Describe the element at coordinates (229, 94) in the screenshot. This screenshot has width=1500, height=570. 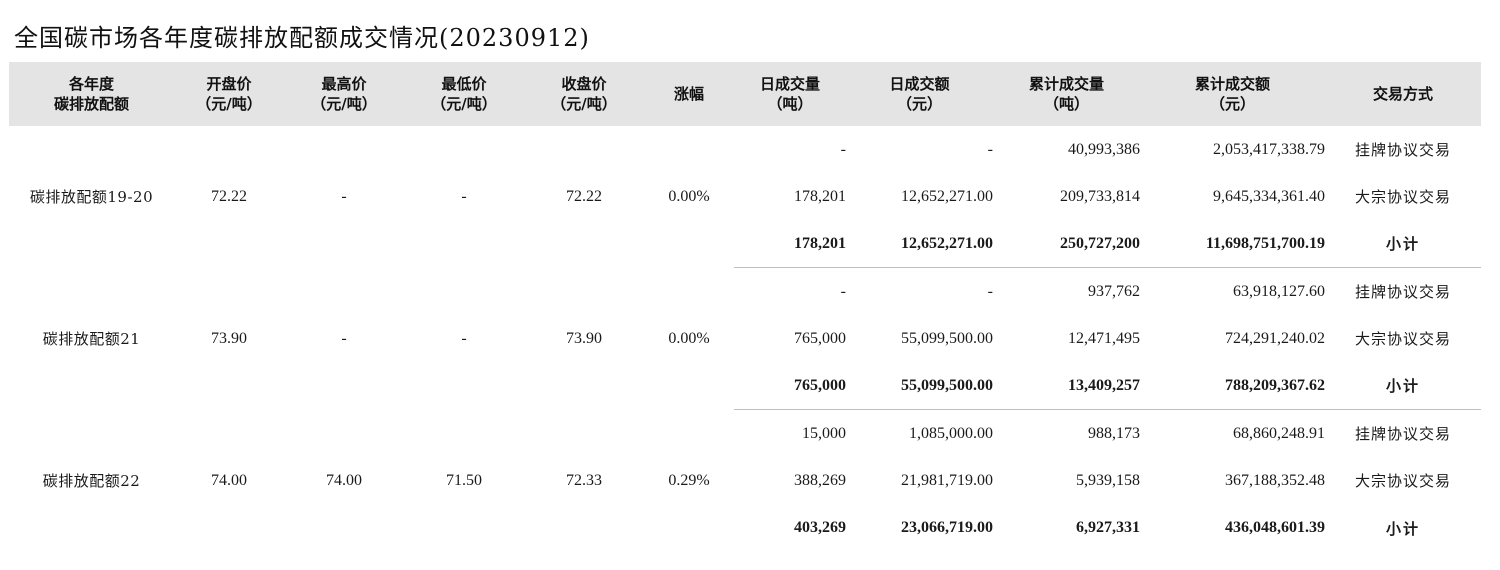
I see `header-open-price: 开盘价 （元/吨）` at that location.